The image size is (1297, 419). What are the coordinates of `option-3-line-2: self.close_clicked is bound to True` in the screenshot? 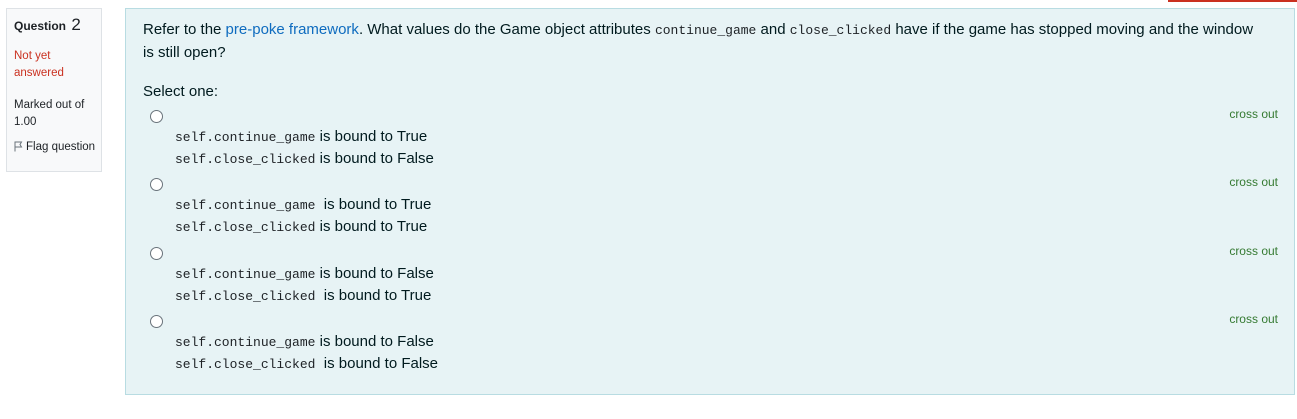 It's located at (303, 295).